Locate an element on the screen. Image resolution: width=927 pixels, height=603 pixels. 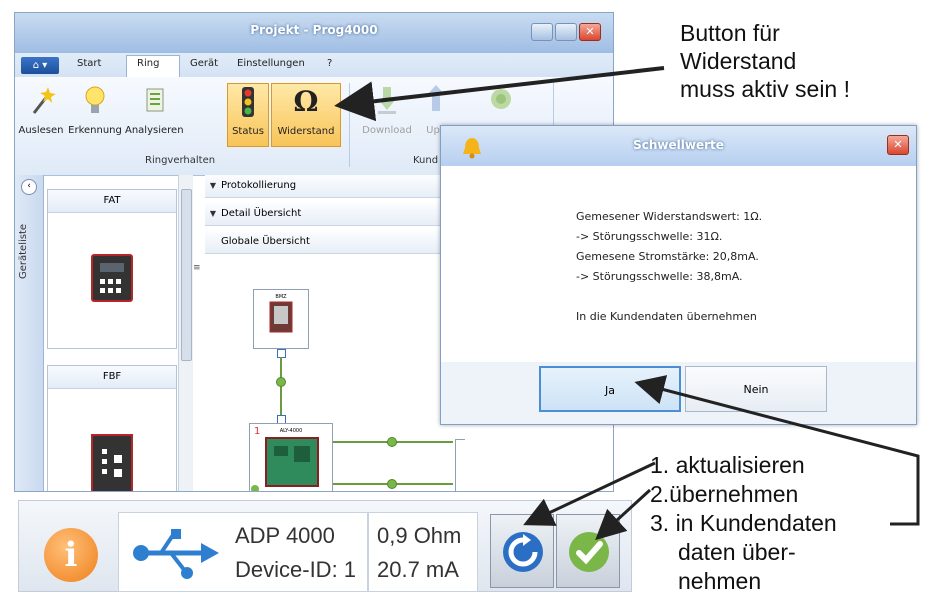
refresh-button is located at coordinates (522, 551).